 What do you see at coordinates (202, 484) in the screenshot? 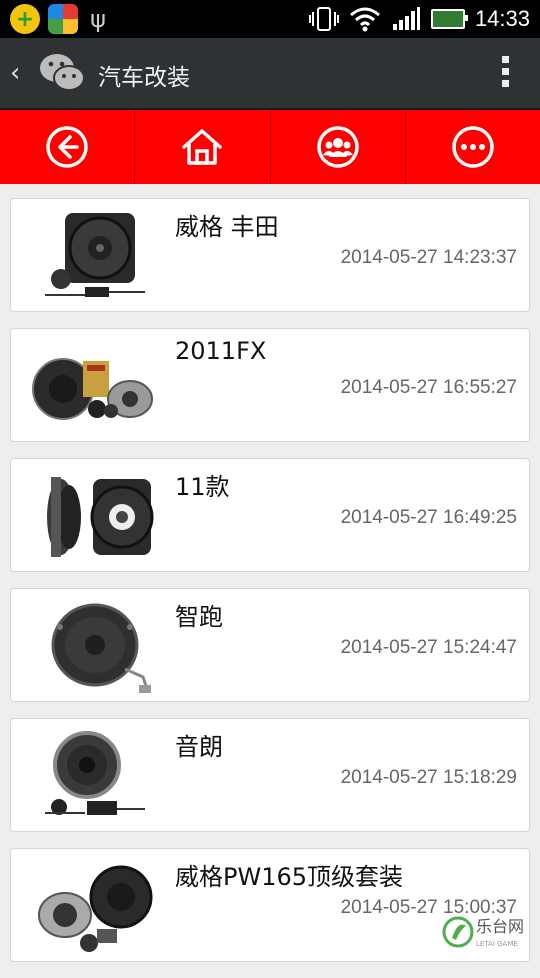
I see `item-title: 11款` at bounding box center [202, 484].